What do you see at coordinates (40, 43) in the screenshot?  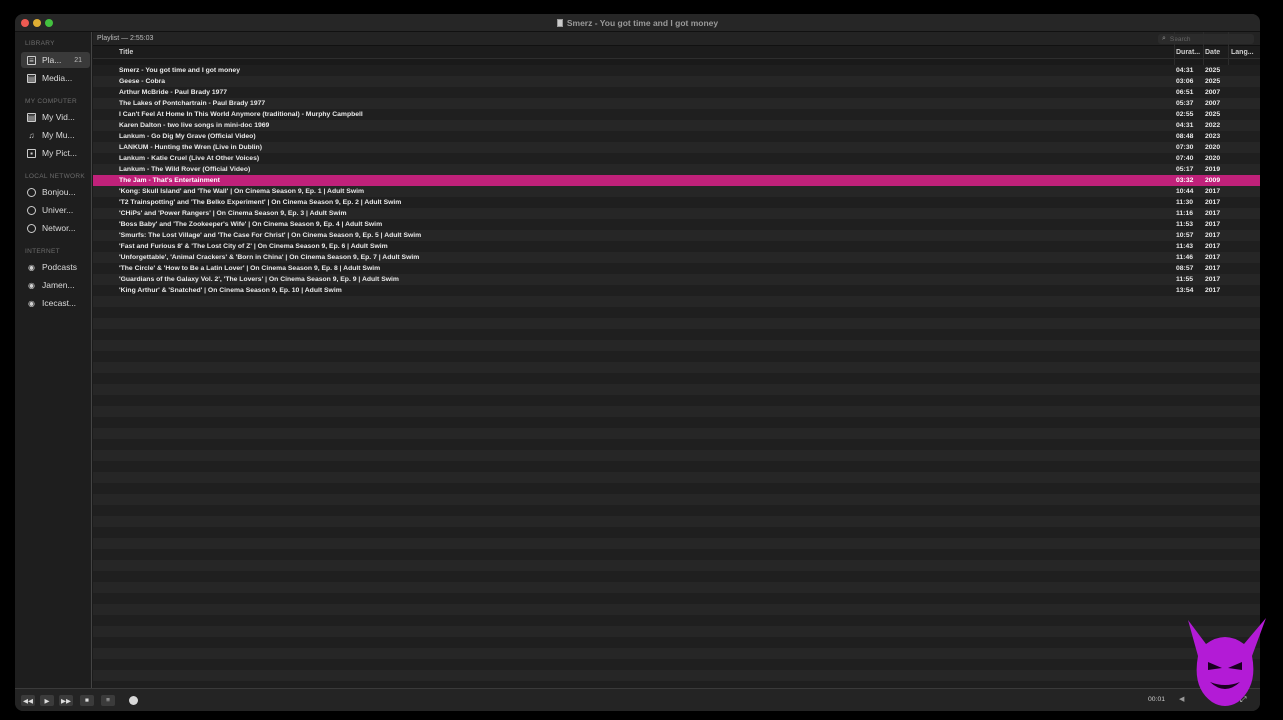 I see `sidebar-heading-library: LIBRARY` at bounding box center [40, 43].